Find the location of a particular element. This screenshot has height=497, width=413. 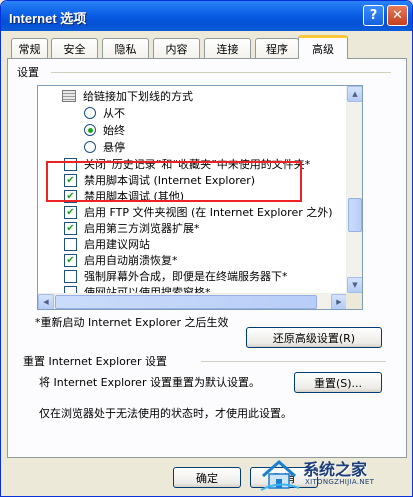

radio-always: 始终 is located at coordinates (104, 130).